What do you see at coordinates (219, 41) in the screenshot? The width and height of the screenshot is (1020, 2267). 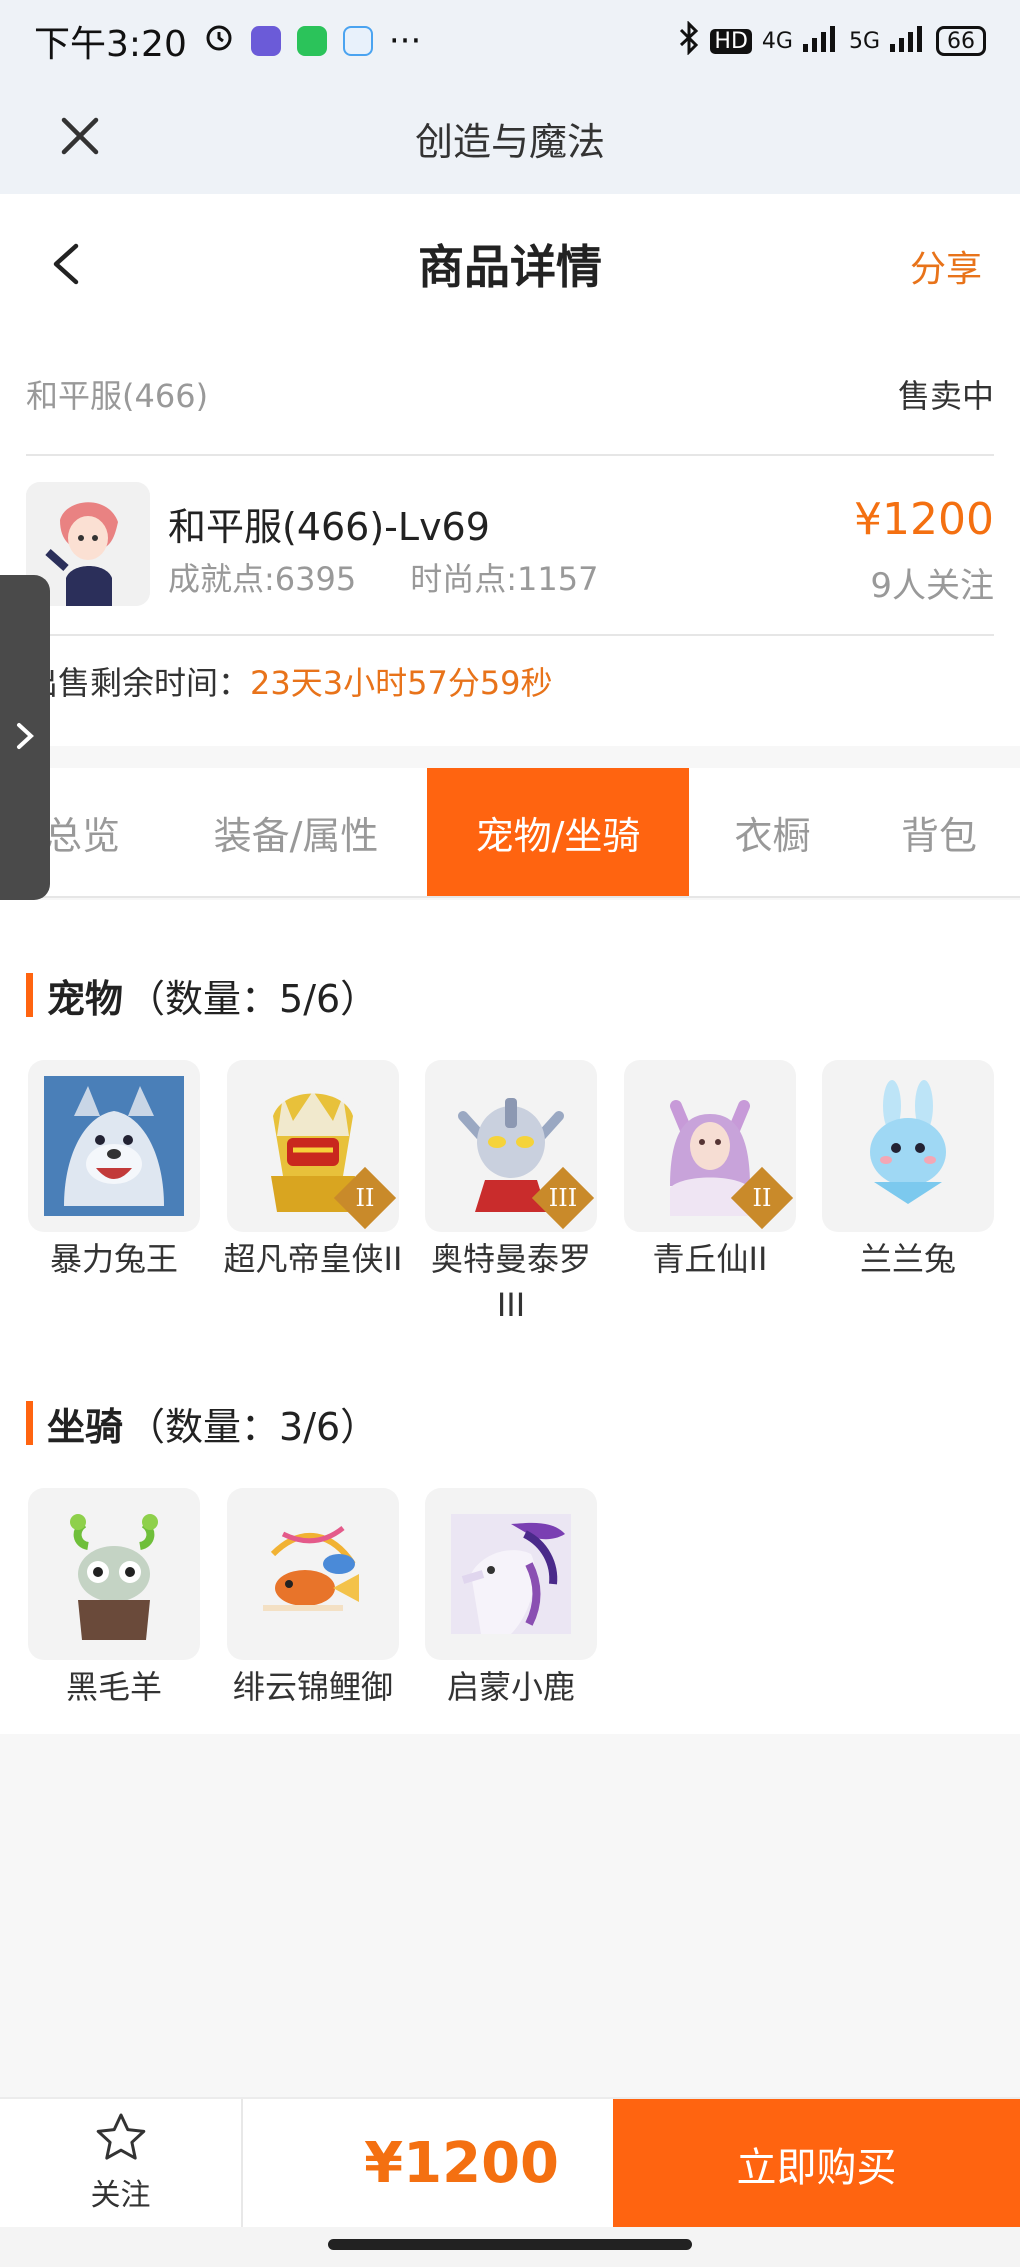 I see `alarm-icon` at bounding box center [219, 41].